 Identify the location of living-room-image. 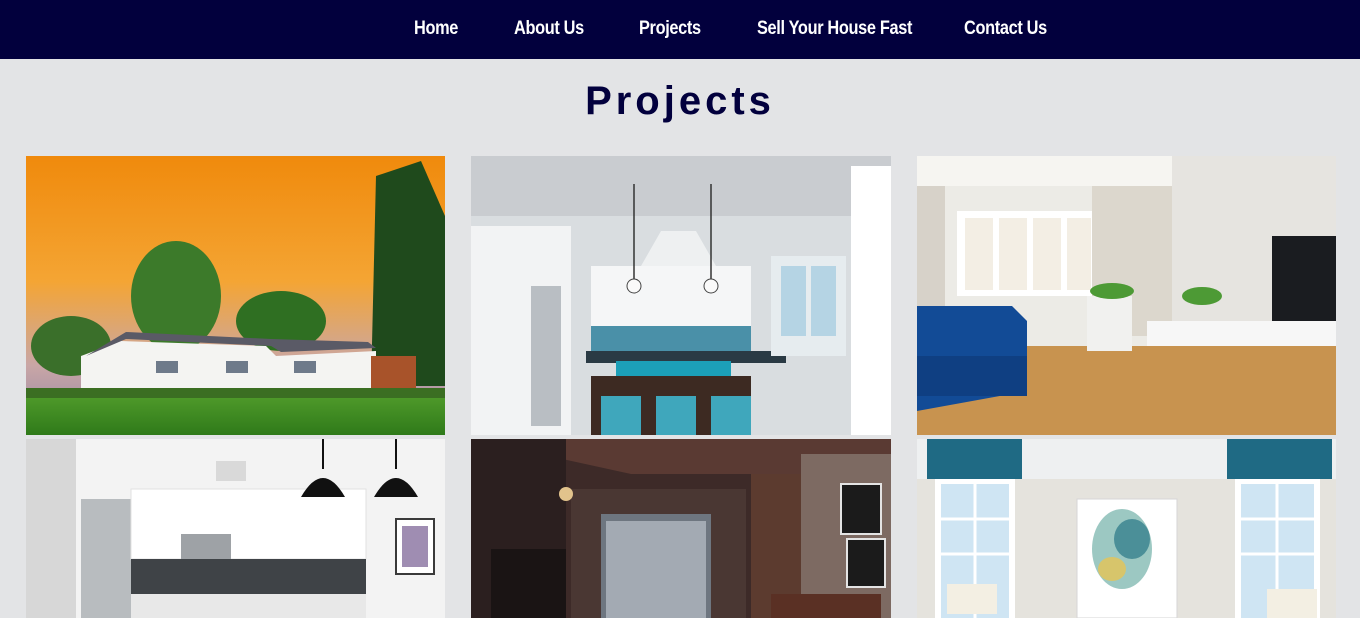
(1126, 295).